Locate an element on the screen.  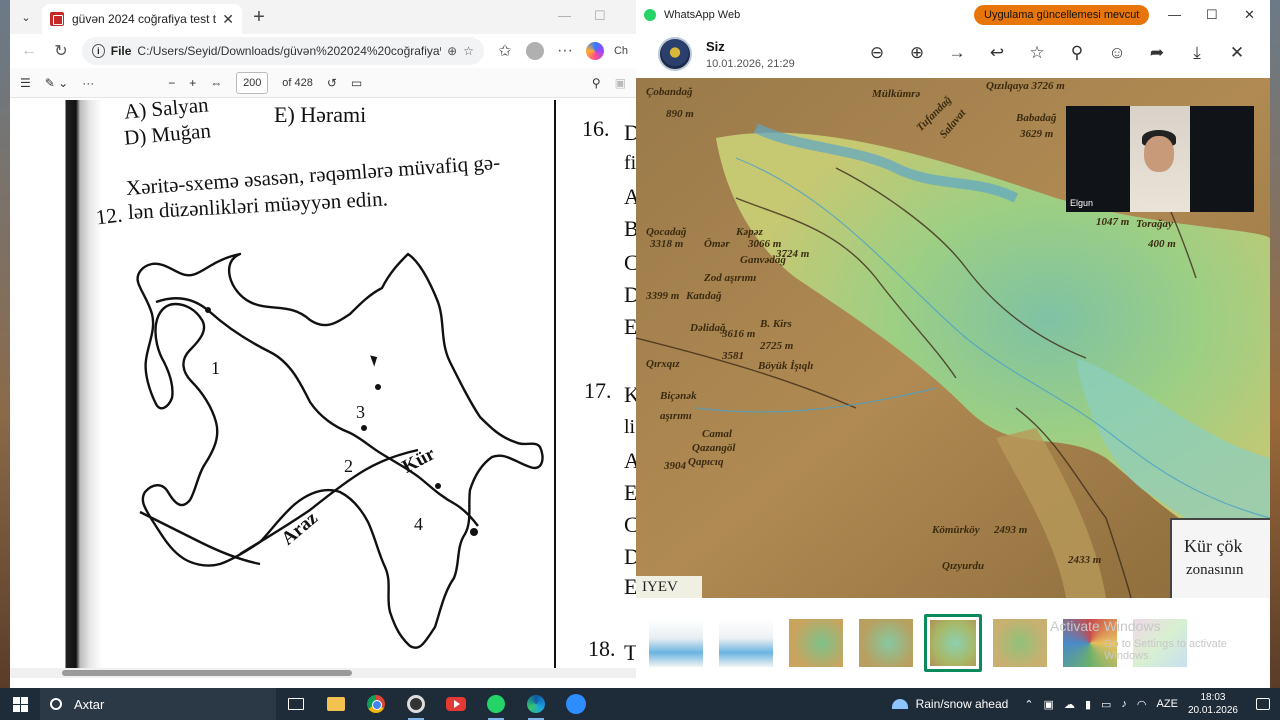
zoom-app-button is located at coordinates (576, 704).